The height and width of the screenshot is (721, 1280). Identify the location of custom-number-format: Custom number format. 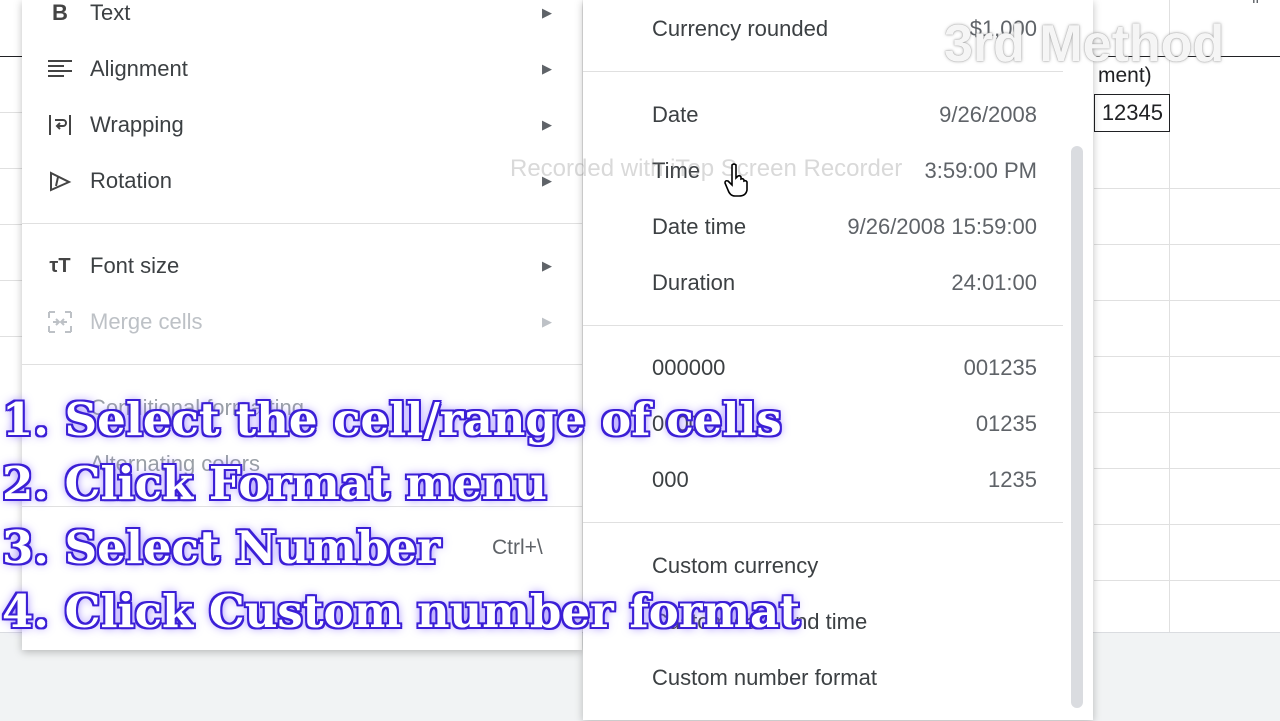
(823, 677).